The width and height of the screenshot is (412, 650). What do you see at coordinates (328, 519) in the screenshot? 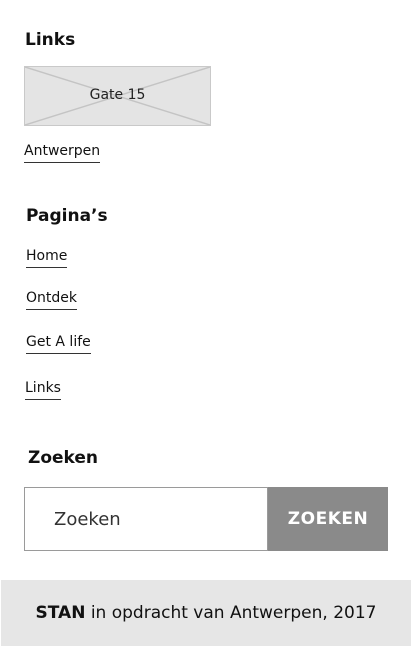
I see `search-button: ZOEKEN` at bounding box center [328, 519].